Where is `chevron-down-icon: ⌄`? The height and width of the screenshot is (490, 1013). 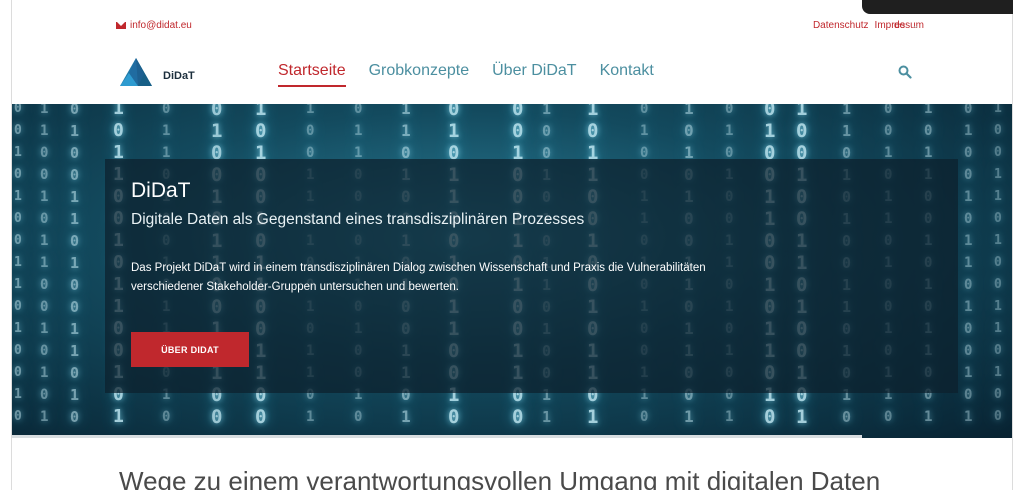 chevron-down-icon: ⌄ is located at coordinates (915, 25).